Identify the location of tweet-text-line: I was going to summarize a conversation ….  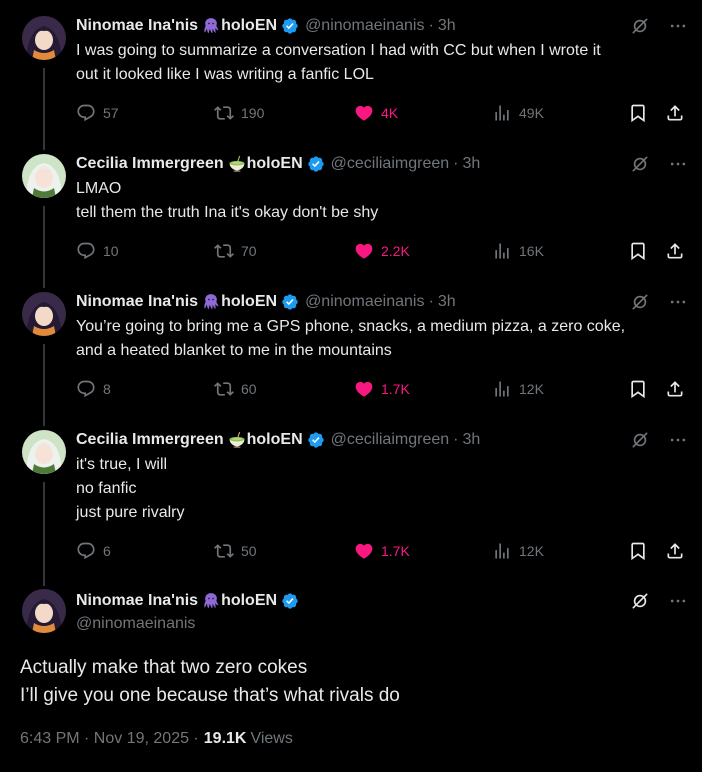
(338, 50).